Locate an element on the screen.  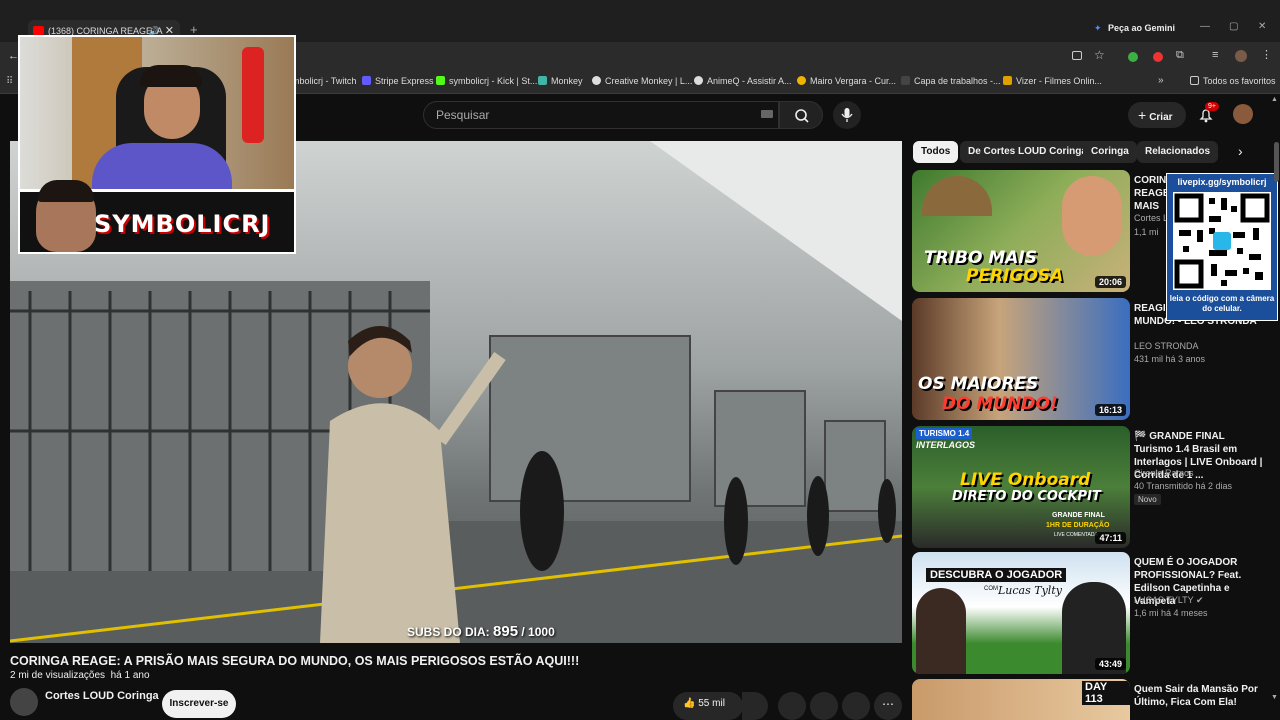
bookmark-item: mbolicrj - Twitch is located at coordinates (324, 81).